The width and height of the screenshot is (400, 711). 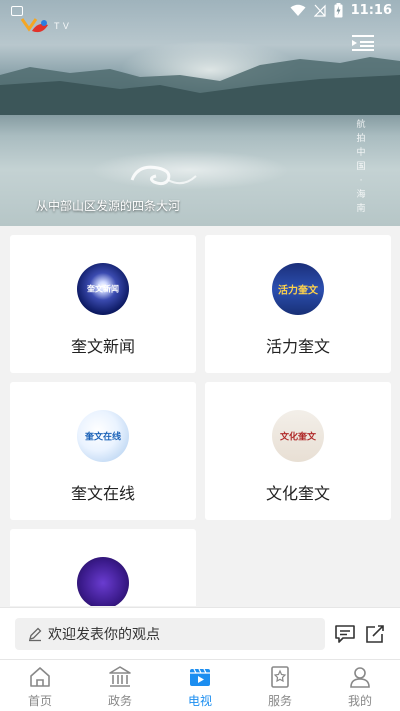 I want to click on vertical-title: 航 拍 中 国 · 海 南, so click(x=361, y=167).